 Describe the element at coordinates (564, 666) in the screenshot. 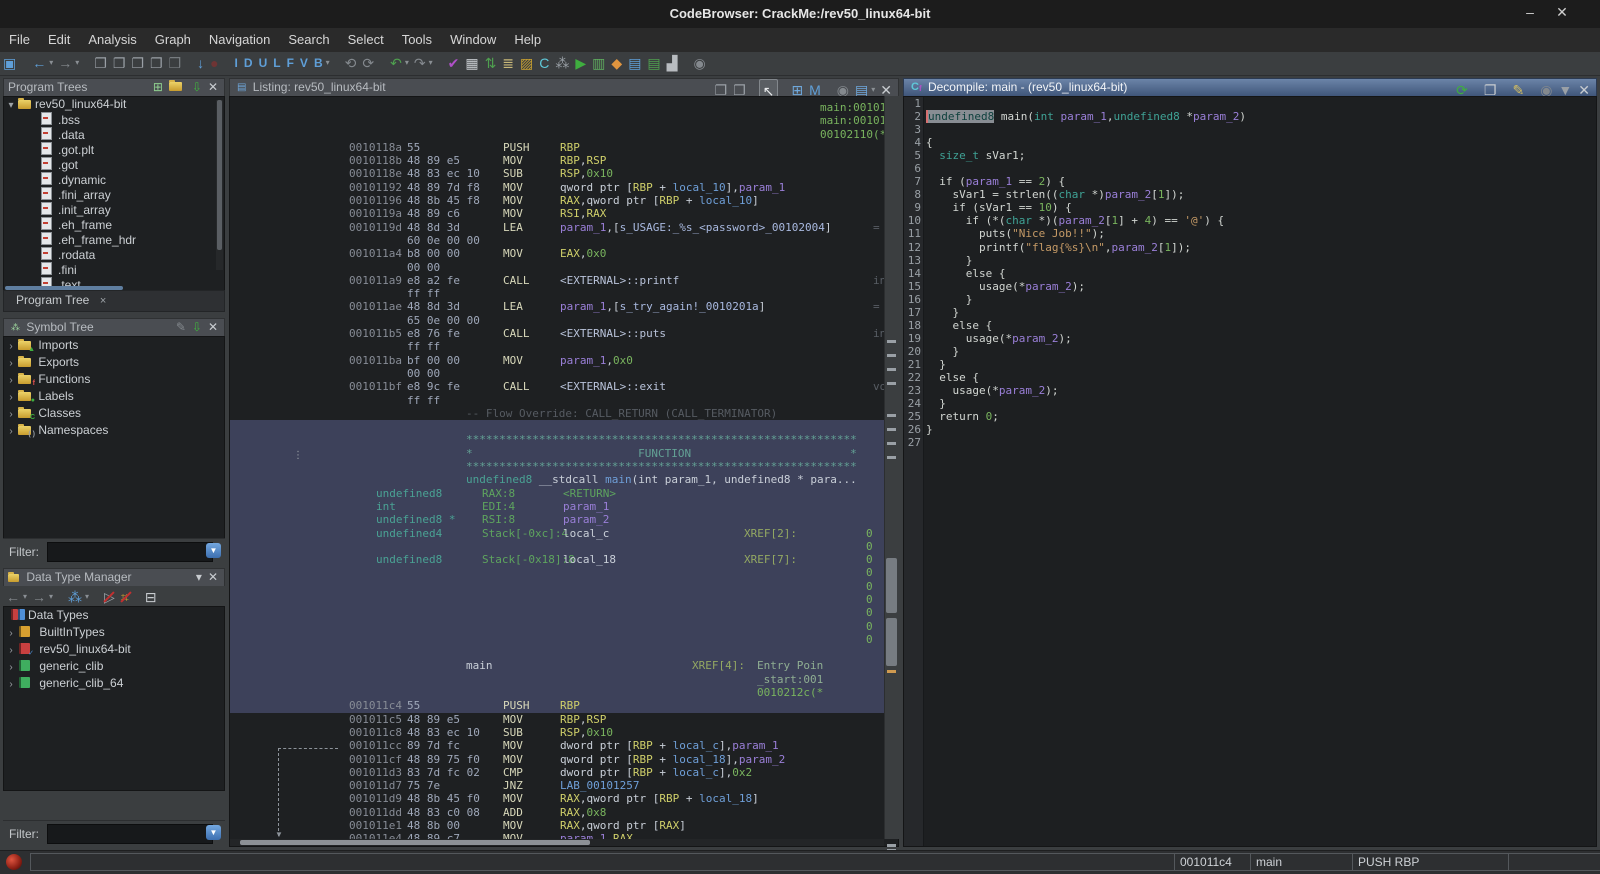

I see `listing-row: main XREF[4]: Entry Poin` at that location.